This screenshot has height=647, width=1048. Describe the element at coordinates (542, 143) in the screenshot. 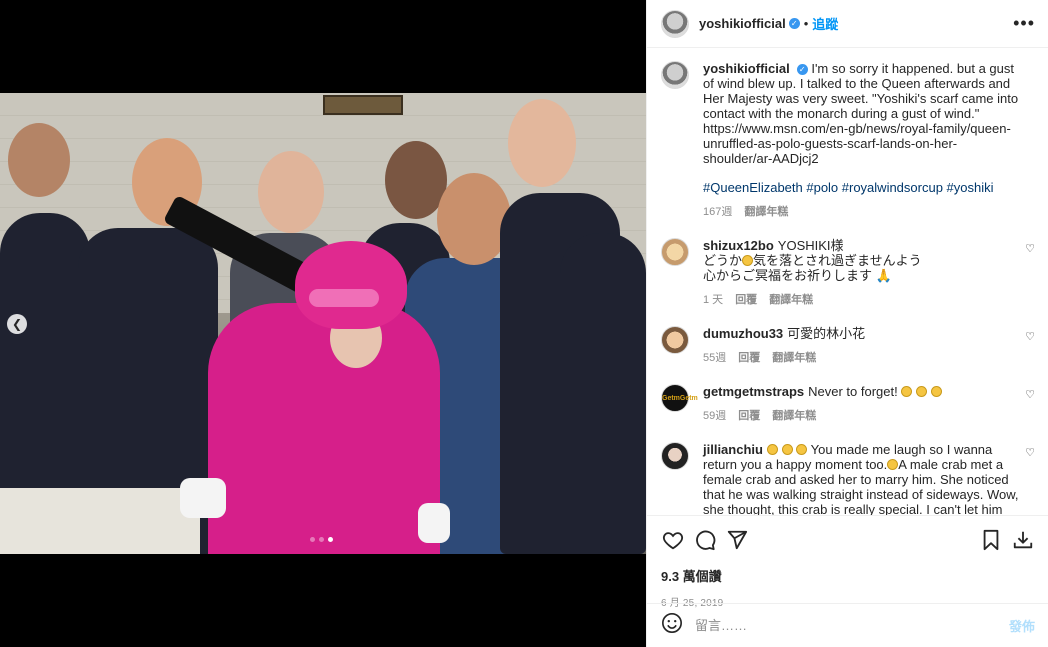

I see `photo-head-right` at that location.